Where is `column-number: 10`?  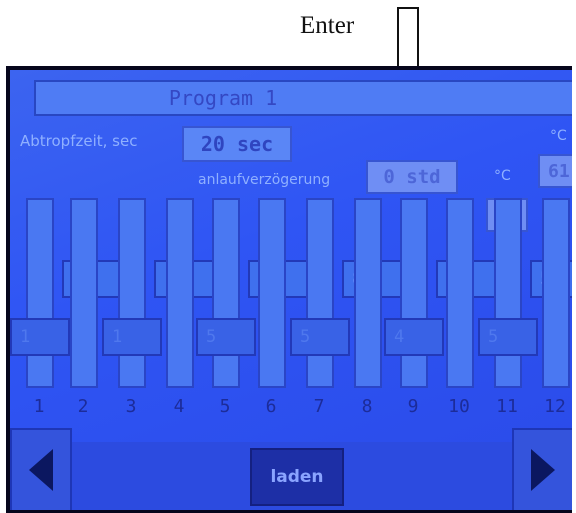
column-number: 10 is located at coordinates (459, 406).